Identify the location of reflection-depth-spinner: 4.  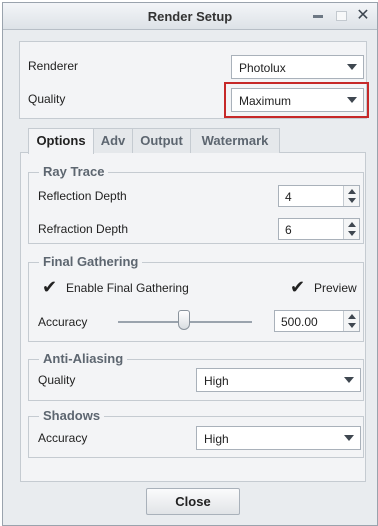
(319, 196).